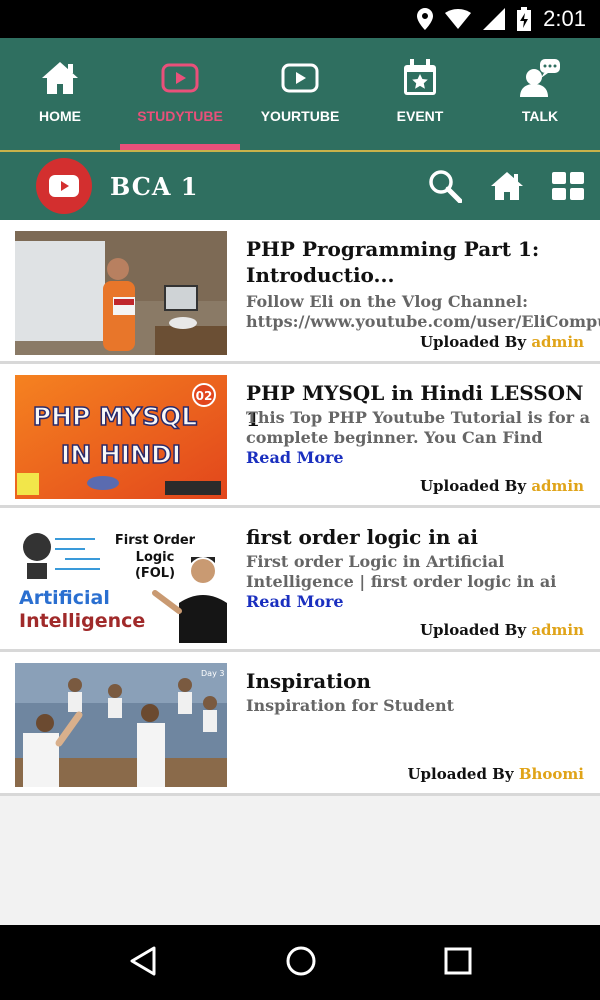 The image size is (600, 1000). Describe the element at coordinates (115, 416) in the screenshot. I see `thumb-text-line1: PHP MYSQL` at that location.